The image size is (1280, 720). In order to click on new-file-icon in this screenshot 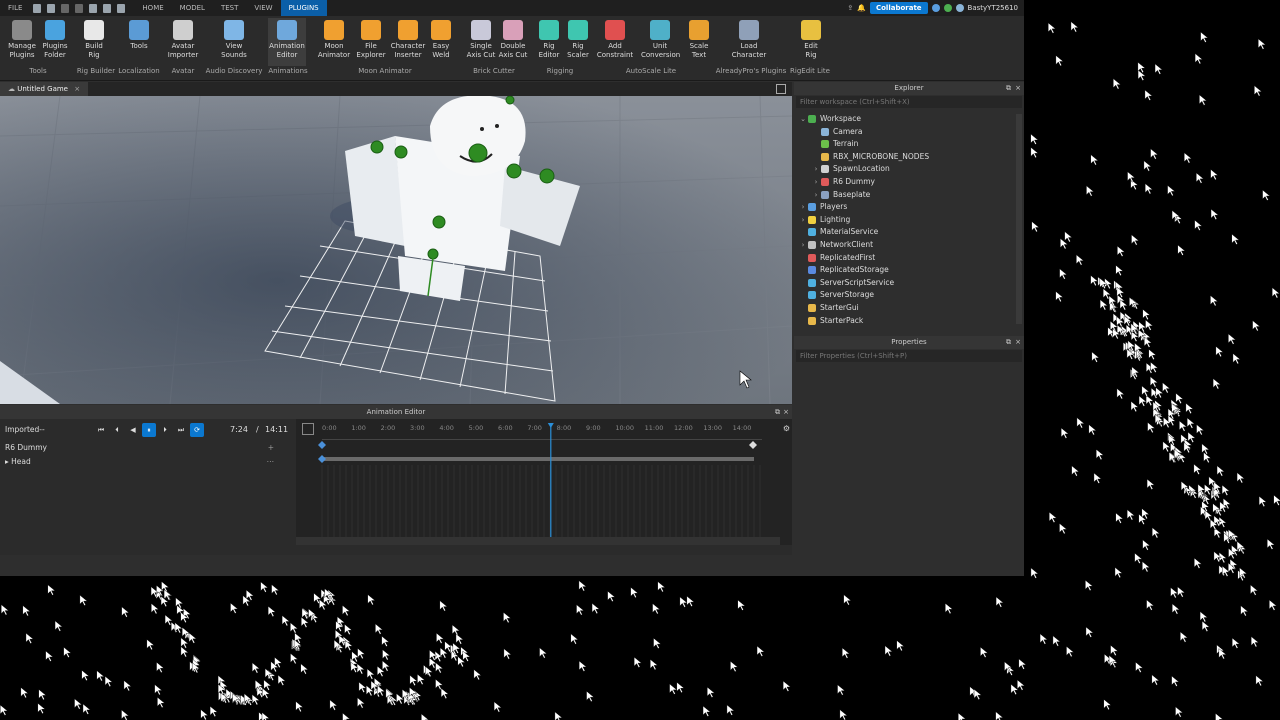, I will do `click(37, 8)`.